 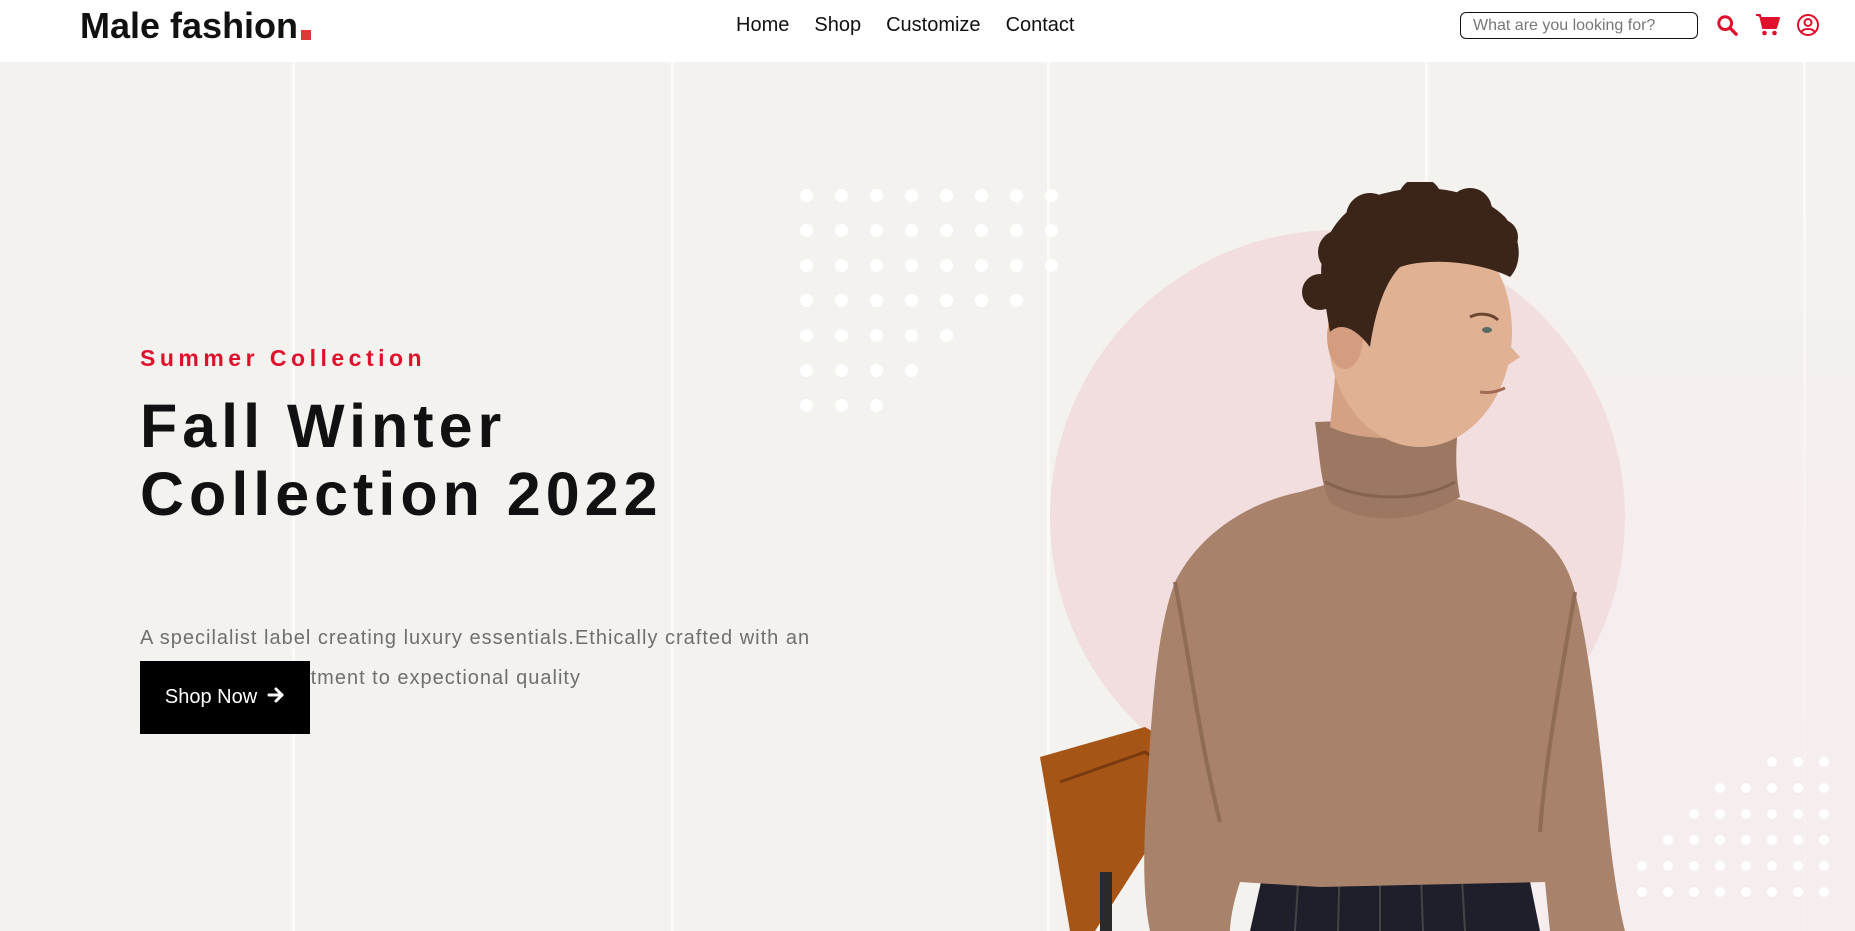 I want to click on hero-title: Fall Winter Collection 2022, so click(x=500, y=460).